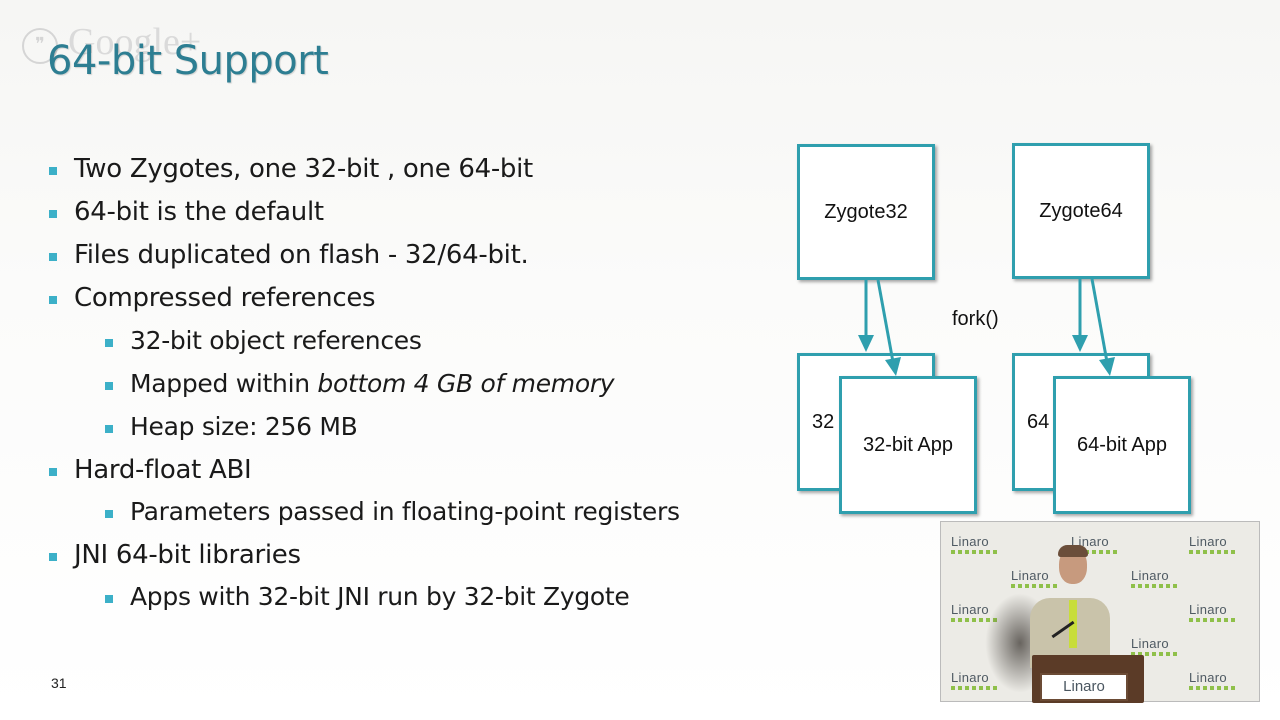 The image size is (1280, 720). What do you see at coordinates (1073, 551) in the screenshot?
I see `speaker-hair` at bounding box center [1073, 551].